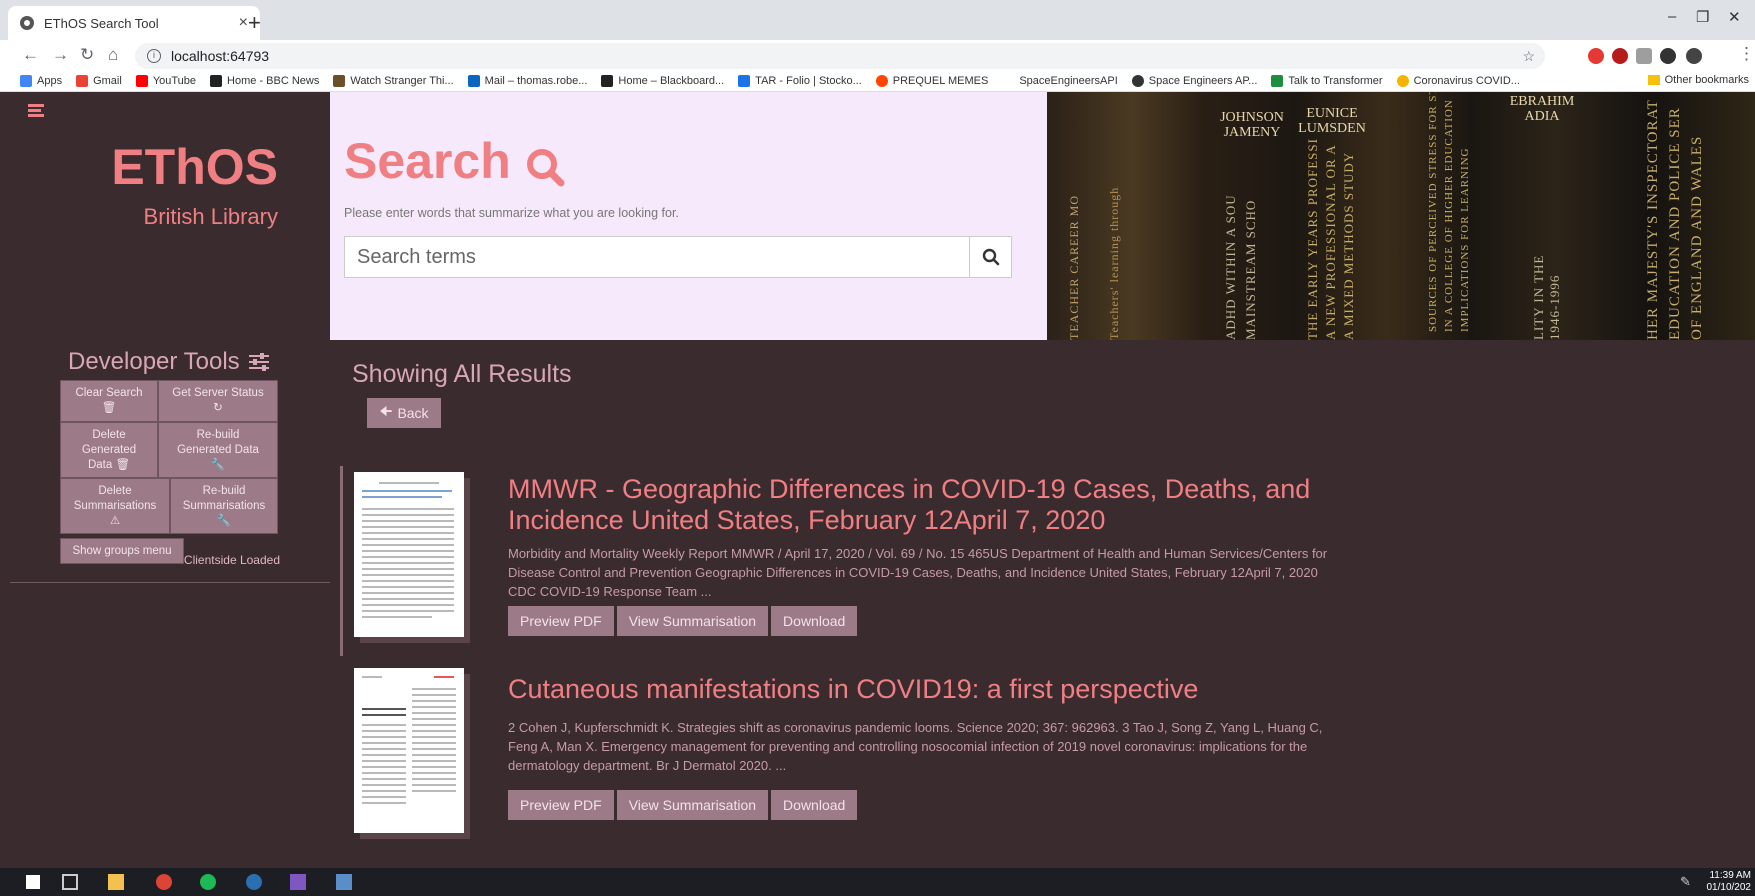  What do you see at coordinates (36, 111) in the screenshot?
I see `hamburger-menu-icon` at bounding box center [36, 111].